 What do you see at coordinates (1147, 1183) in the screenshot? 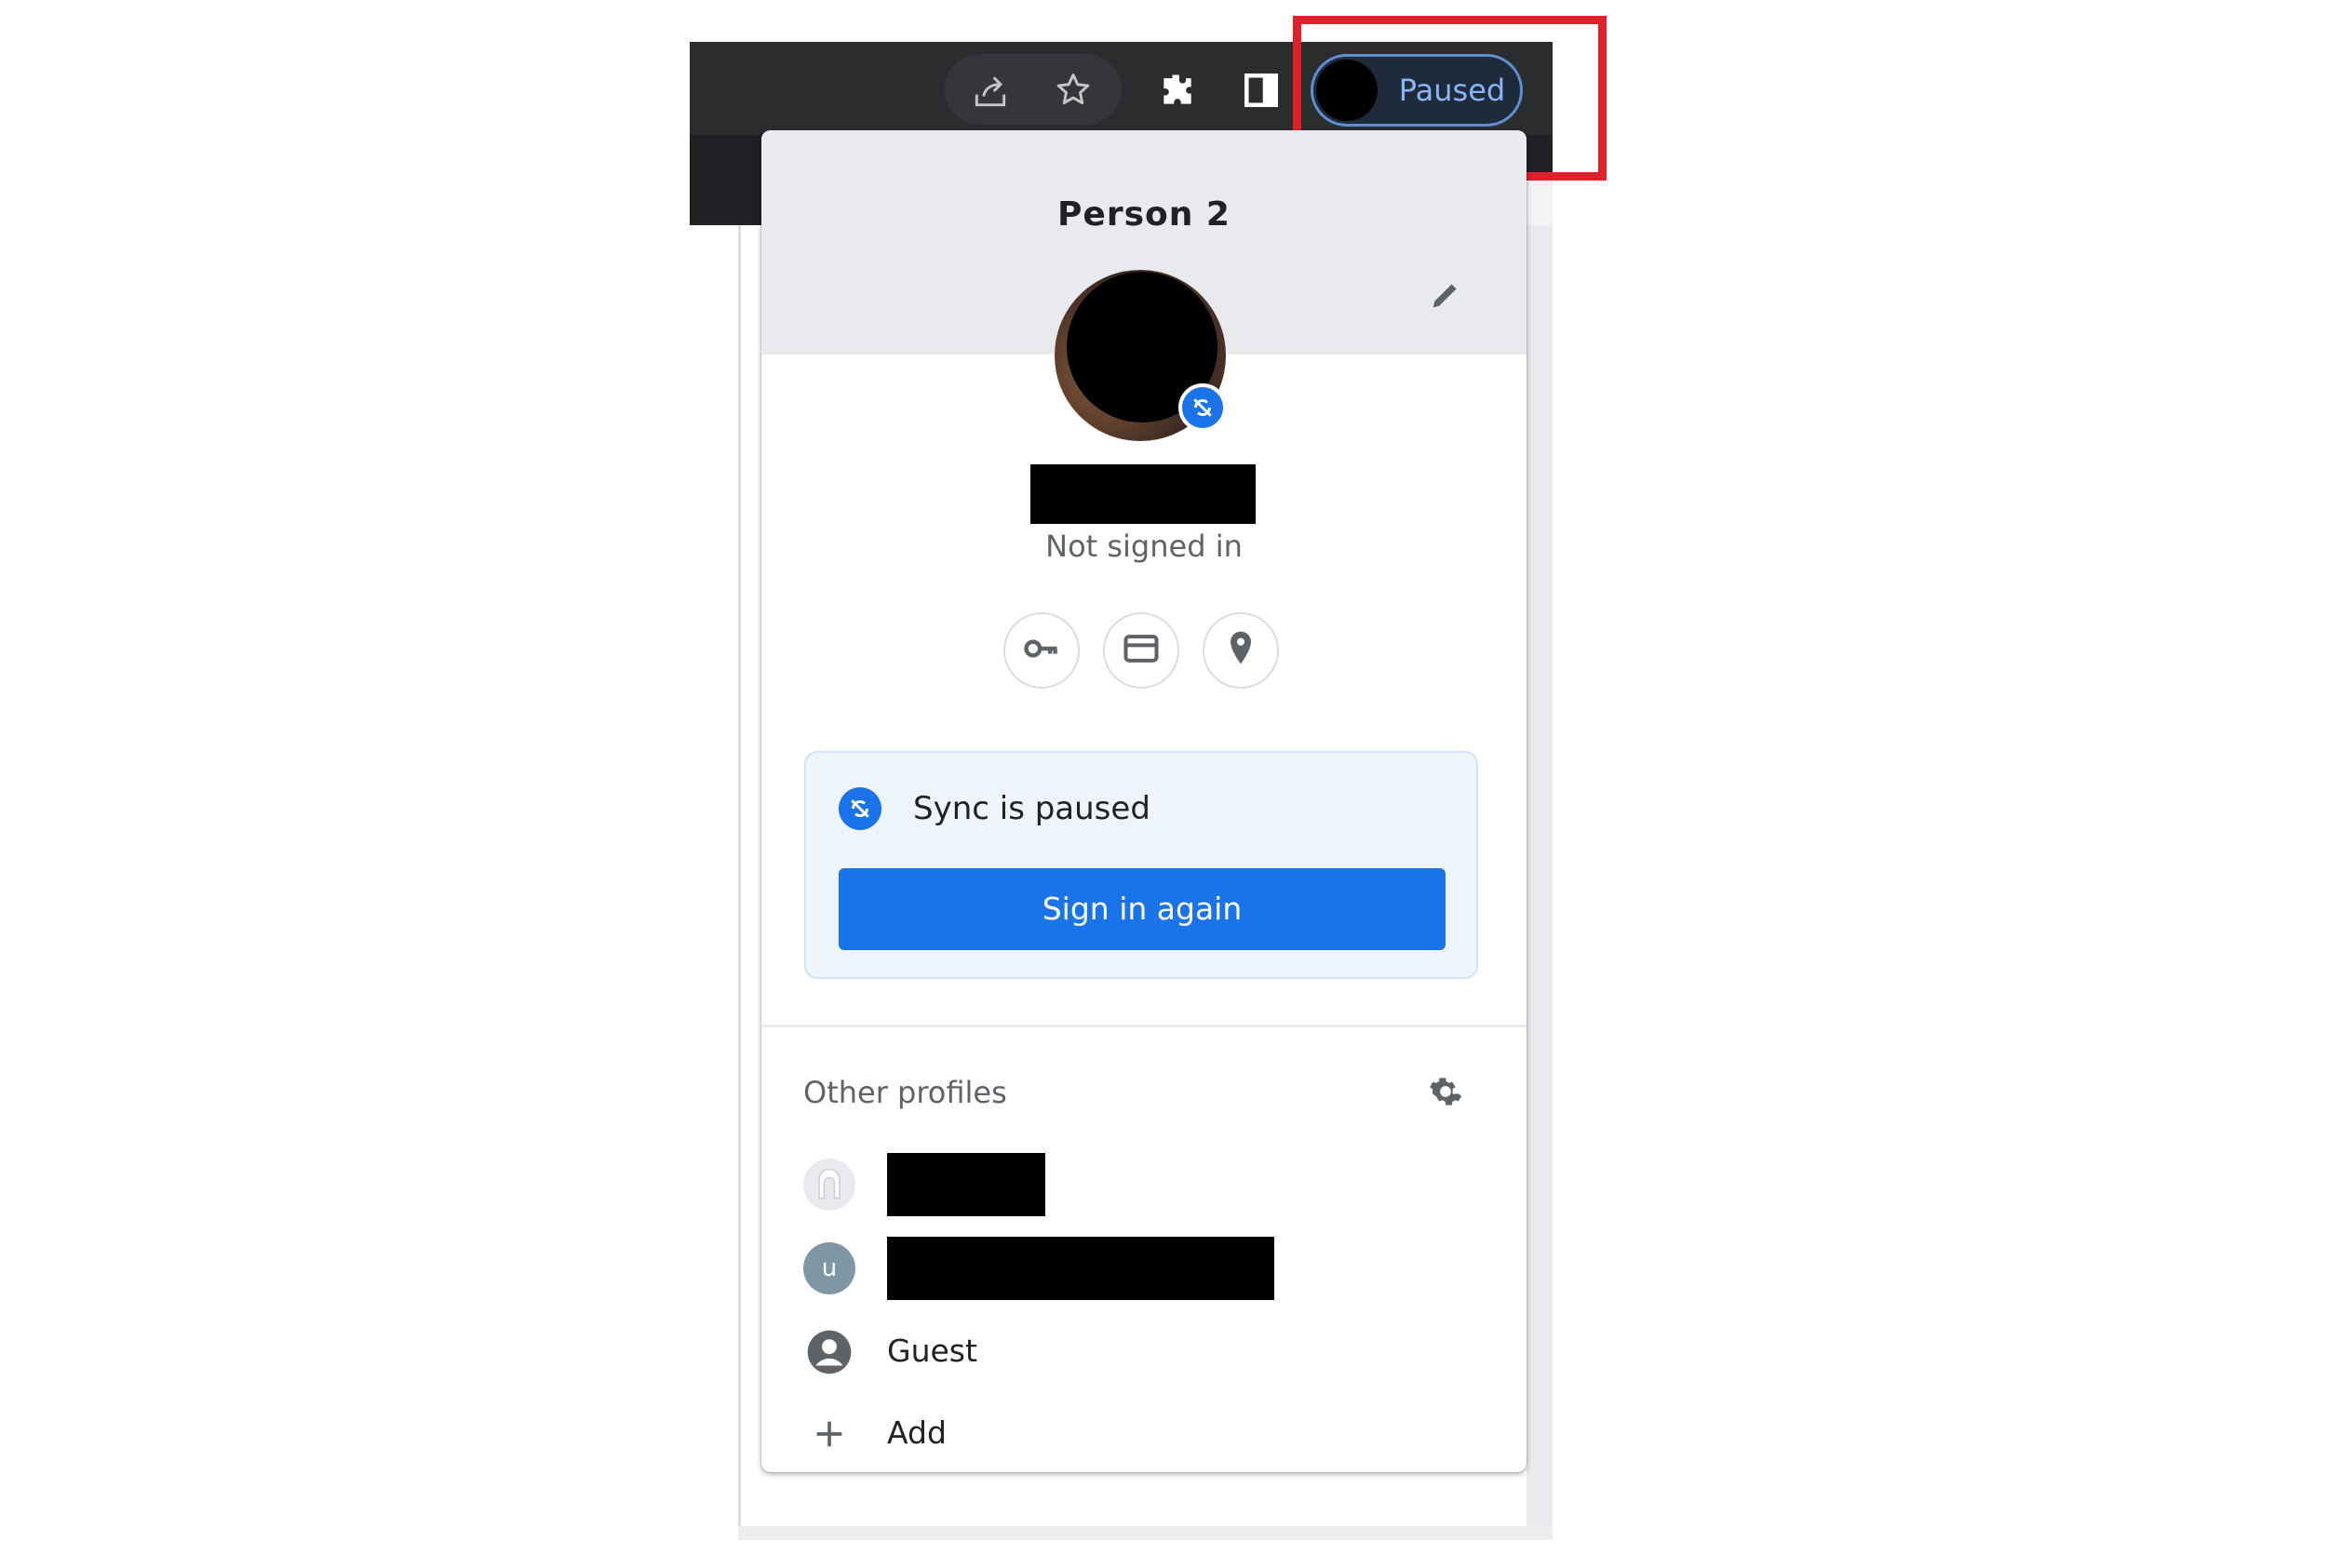
I see `list-item` at bounding box center [1147, 1183].